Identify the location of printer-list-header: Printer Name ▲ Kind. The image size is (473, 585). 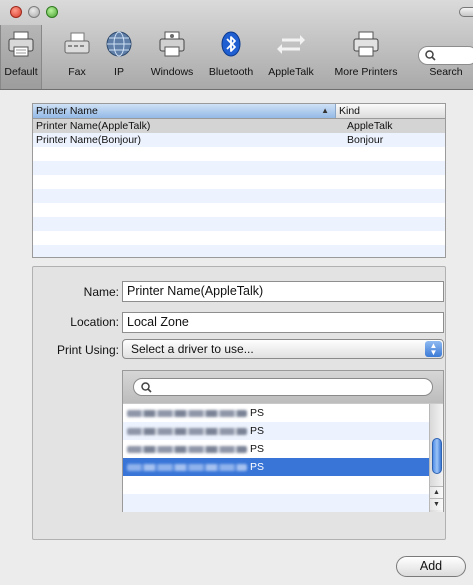
(239, 111).